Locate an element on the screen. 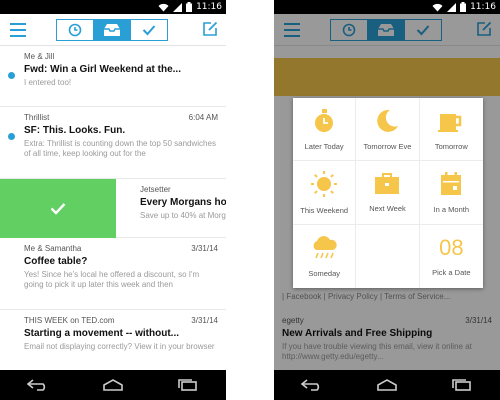 This screenshot has height=400, width=500. archive-check-icon is located at coordinates (58, 209).